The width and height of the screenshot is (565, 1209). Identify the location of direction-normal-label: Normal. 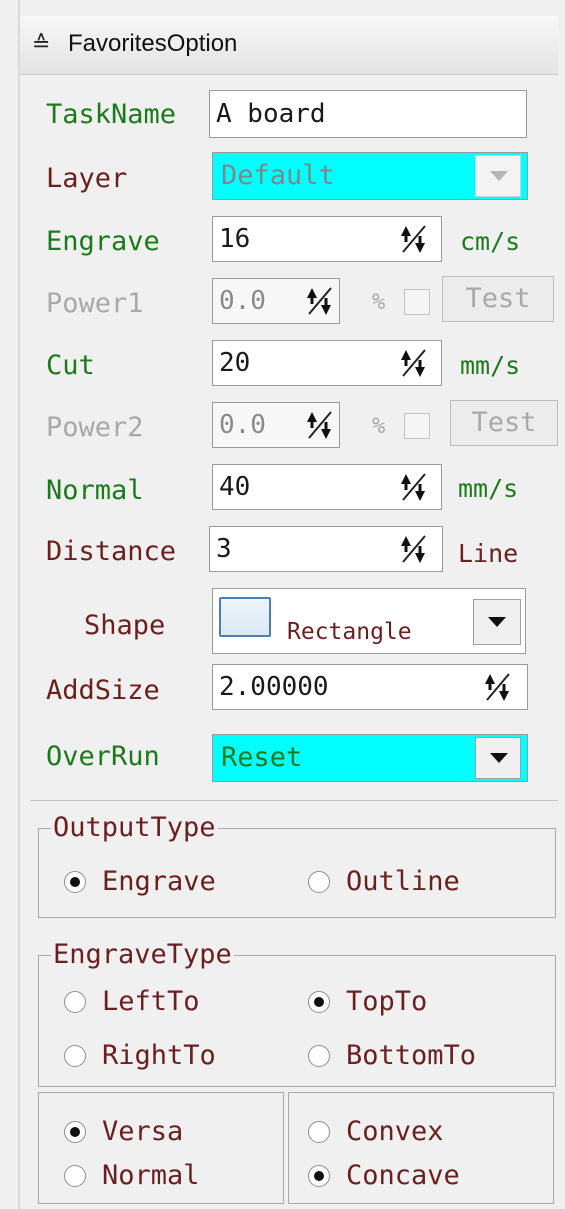
(151, 1175).